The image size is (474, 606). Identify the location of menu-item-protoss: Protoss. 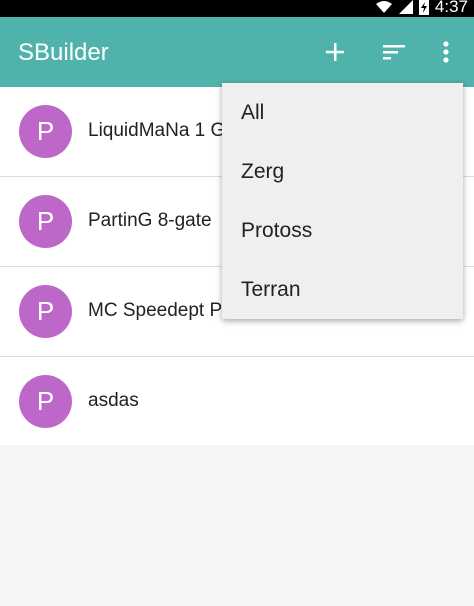
(342, 230).